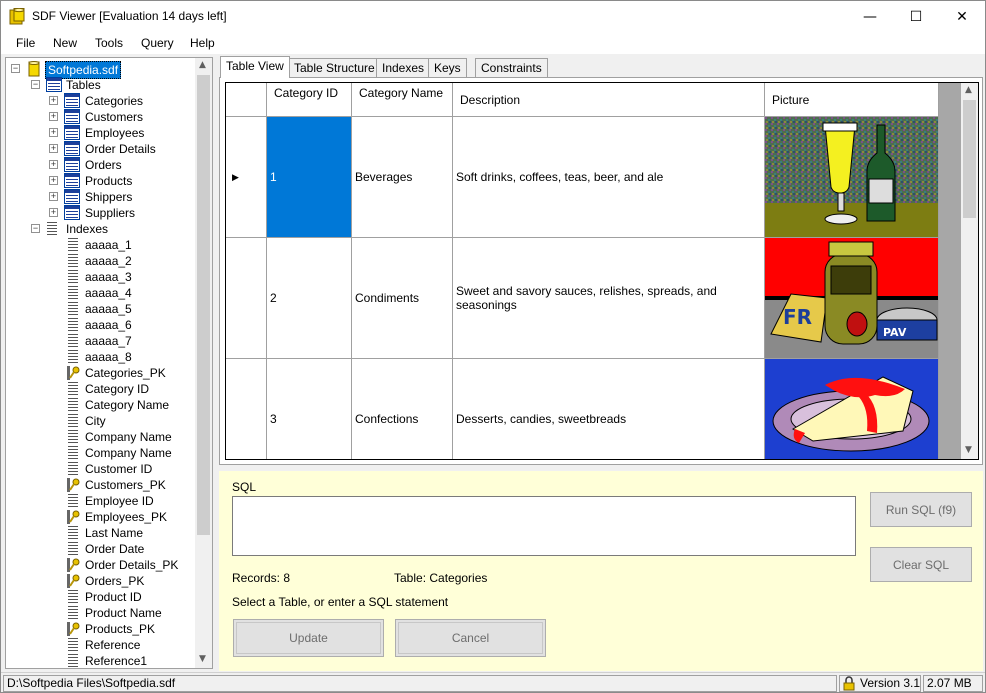 Image resolution: width=986 pixels, height=693 pixels. What do you see at coordinates (246, 177) in the screenshot?
I see `row-header: ▶` at bounding box center [246, 177].